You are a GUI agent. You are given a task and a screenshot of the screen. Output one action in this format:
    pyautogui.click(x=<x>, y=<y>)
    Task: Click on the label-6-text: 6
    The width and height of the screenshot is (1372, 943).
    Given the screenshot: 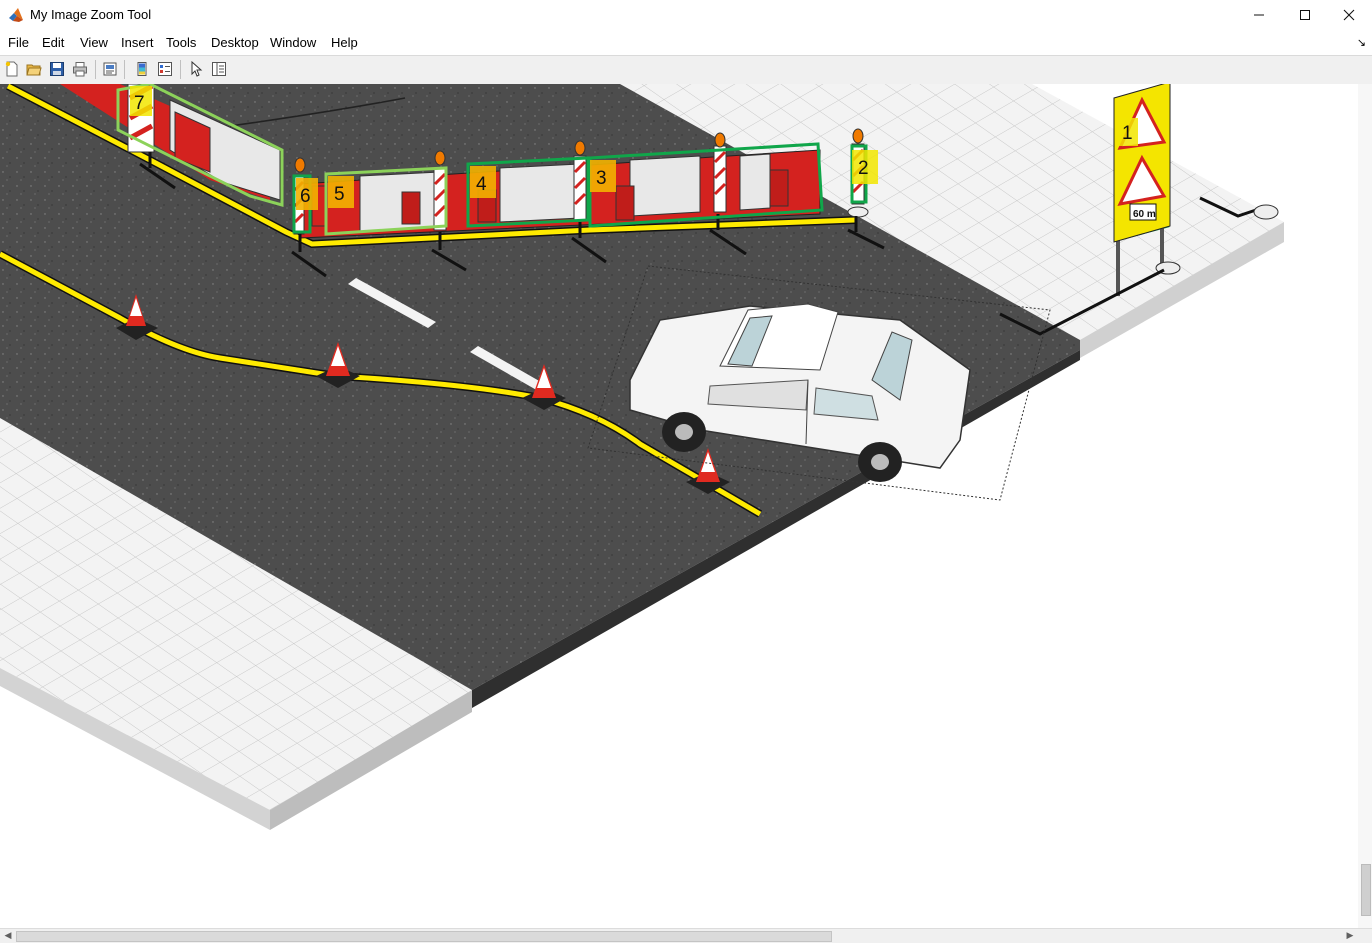 What is the action you would take?
    pyautogui.click(x=305, y=196)
    